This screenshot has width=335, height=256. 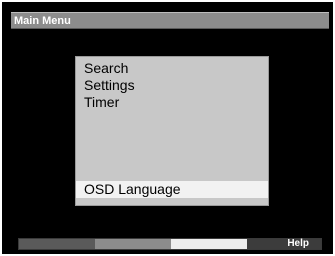 I want to click on title-bar: Main Menu, so click(x=170, y=20).